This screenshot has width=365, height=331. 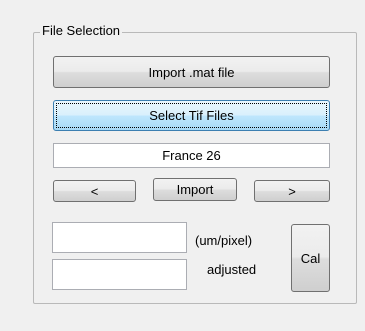 What do you see at coordinates (119, 237) in the screenshot?
I see `scale-input` at bounding box center [119, 237].